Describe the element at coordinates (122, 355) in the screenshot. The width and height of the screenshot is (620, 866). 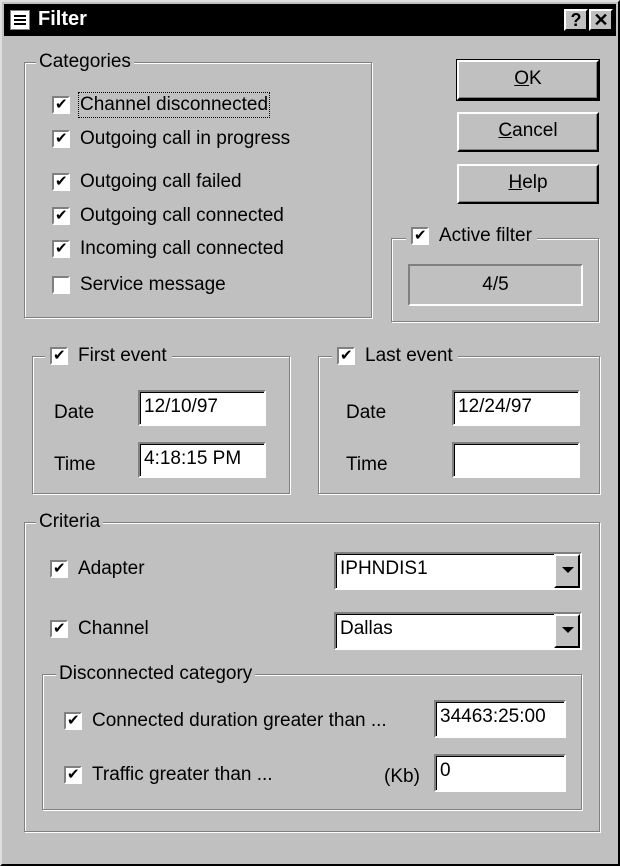
I see `first-event-label: First event` at that location.